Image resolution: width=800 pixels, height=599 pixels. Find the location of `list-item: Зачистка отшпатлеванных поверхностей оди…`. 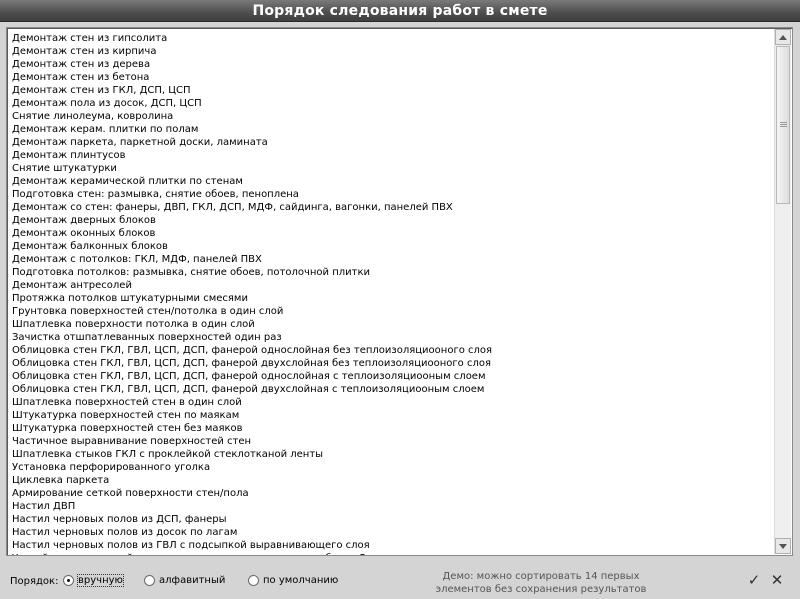

list-item: Зачистка отшпатлеванных поверхностей оди… is located at coordinates (392, 337).